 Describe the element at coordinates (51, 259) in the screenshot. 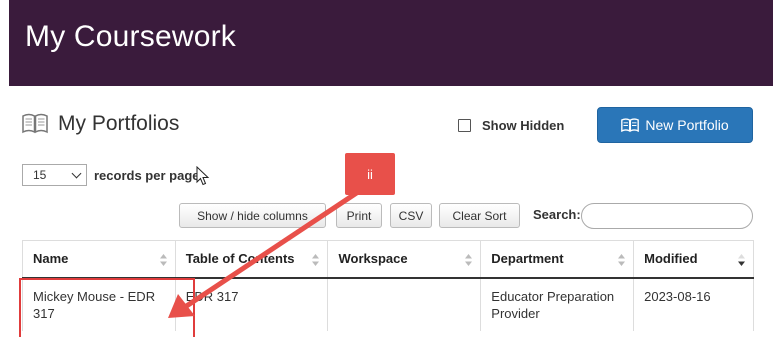

I see `column-header-label: Name` at that location.